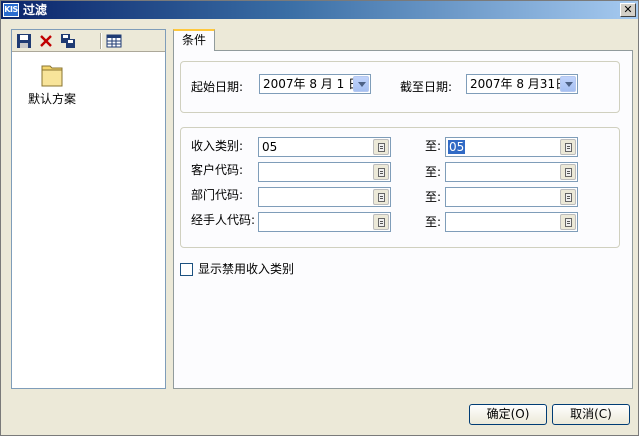 The height and width of the screenshot is (436, 639). Describe the element at coordinates (519, 84) in the screenshot. I see `end-date-value: 2007年 8 月31日` at that location.